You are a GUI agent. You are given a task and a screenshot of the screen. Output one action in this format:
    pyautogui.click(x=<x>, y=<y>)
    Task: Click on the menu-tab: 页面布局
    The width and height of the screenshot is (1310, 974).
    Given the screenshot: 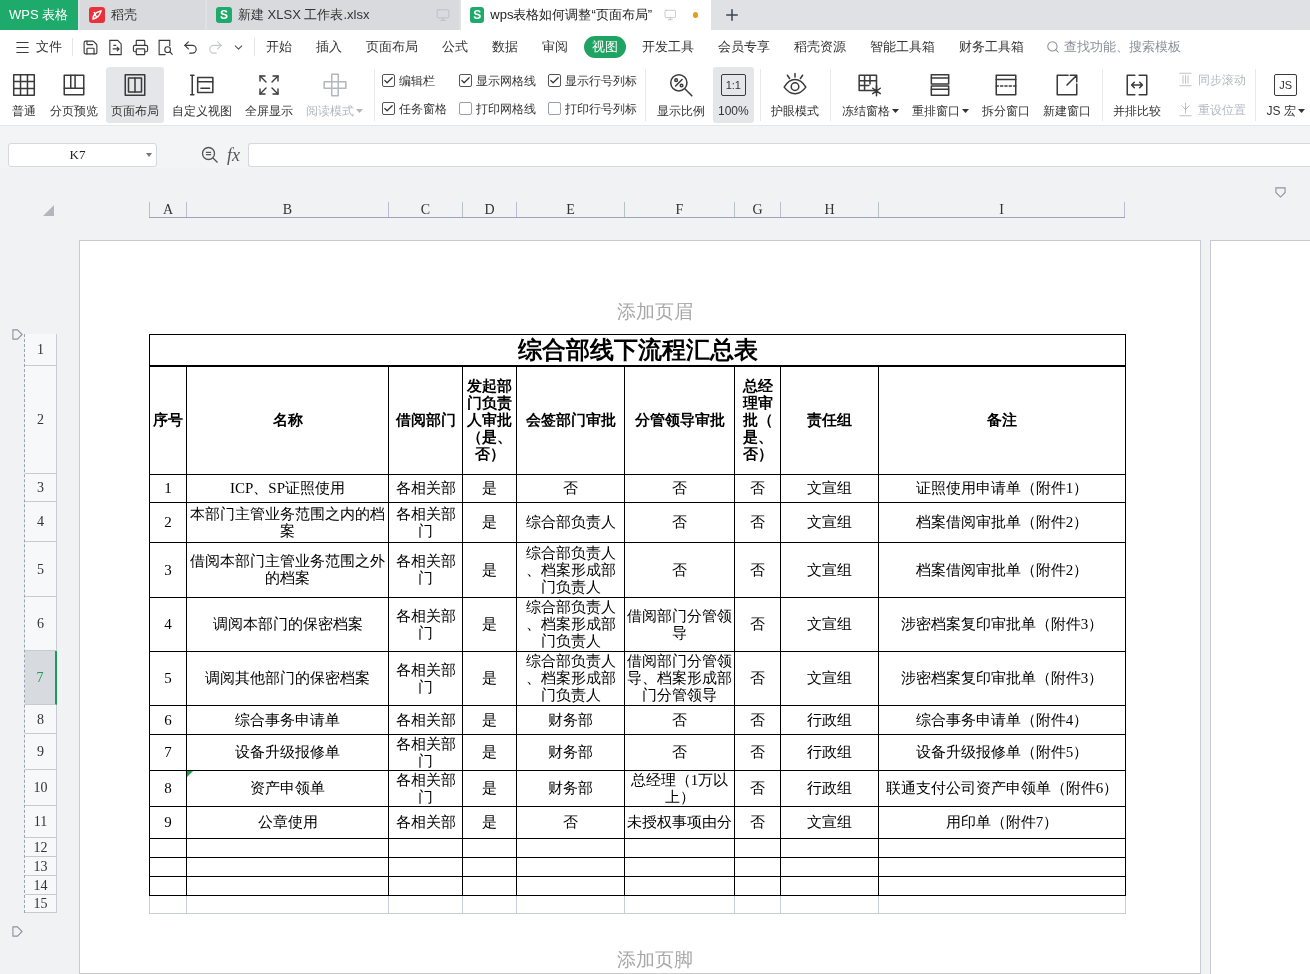 What is the action you would take?
    pyautogui.click(x=392, y=47)
    